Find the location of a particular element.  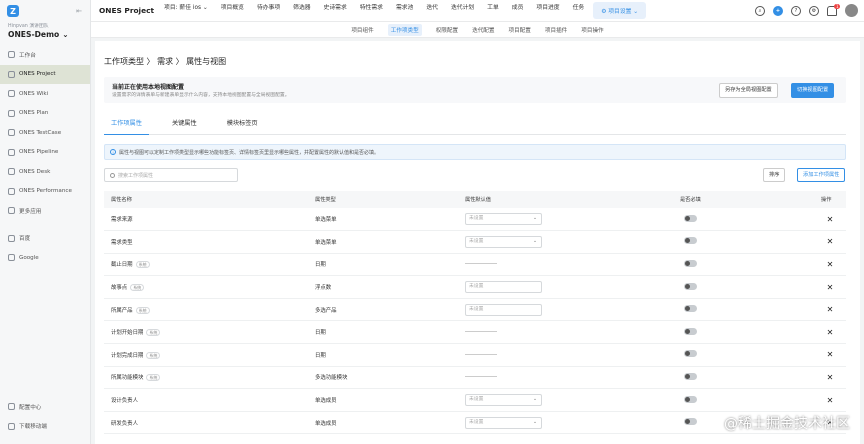

help-icon: ? is located at coordinates (796, 10).